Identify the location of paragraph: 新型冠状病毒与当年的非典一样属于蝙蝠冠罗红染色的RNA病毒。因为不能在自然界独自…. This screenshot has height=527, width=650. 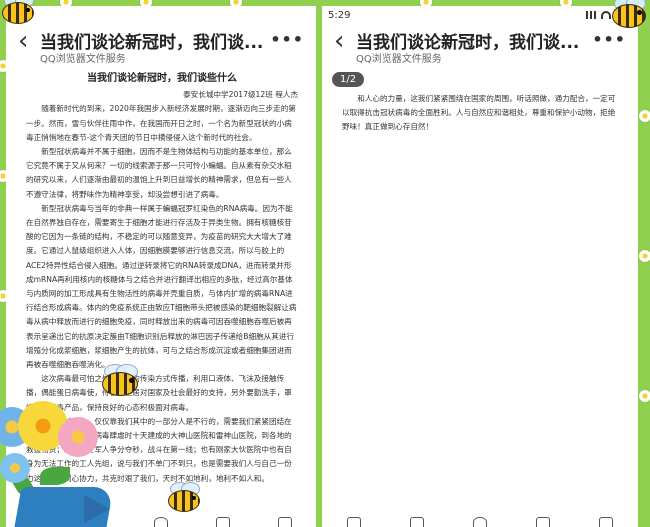
(161, 286).